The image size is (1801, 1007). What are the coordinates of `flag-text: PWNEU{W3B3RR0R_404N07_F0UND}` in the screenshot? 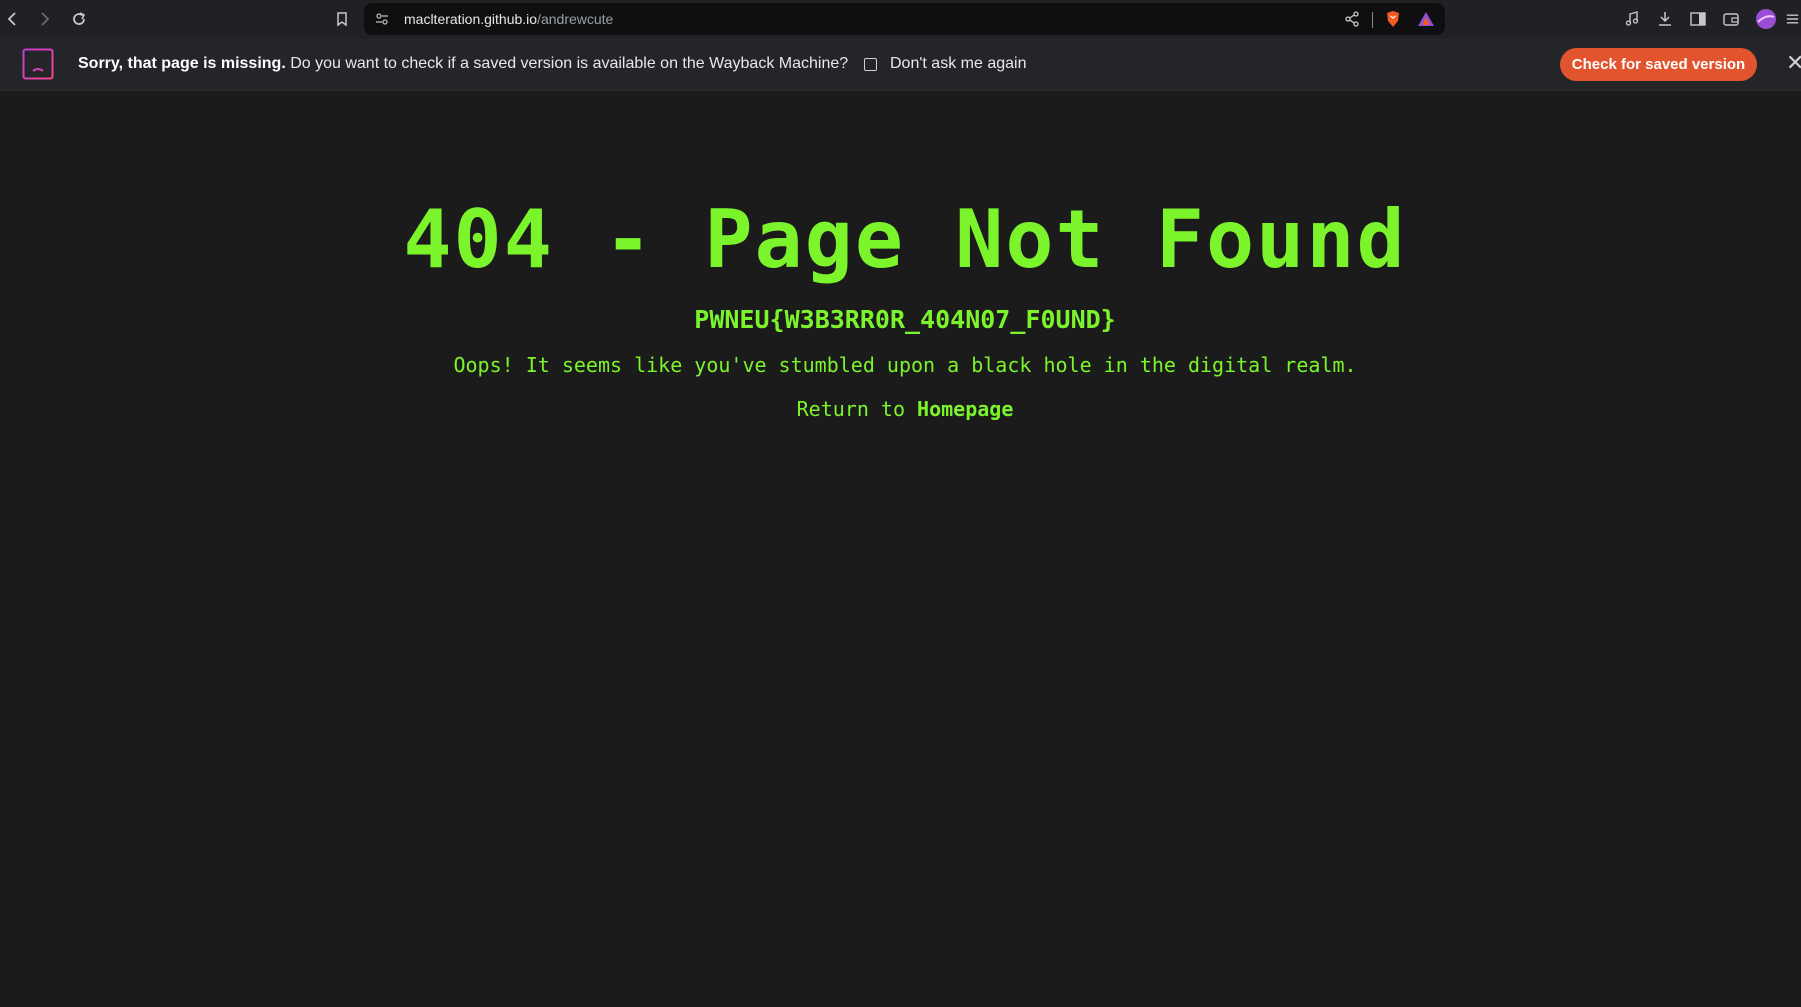 It's located at (905, 319).